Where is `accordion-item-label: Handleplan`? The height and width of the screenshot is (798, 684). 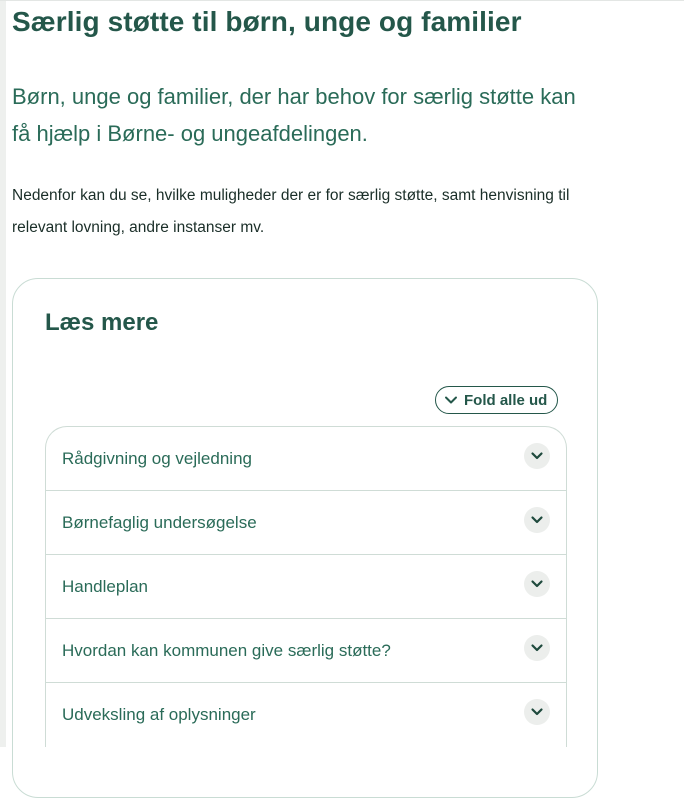
accordion-item-label: Handleplan is located at coordinates (105, 586).